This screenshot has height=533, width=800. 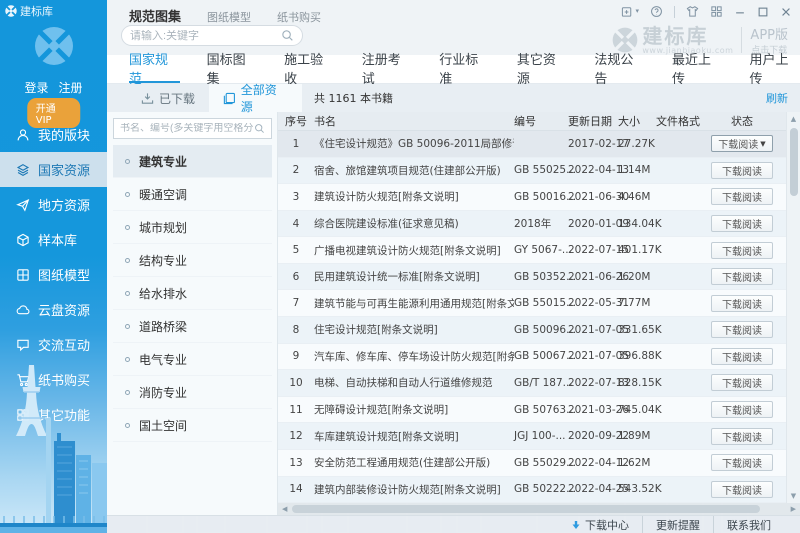 I want to click on contact-us-button: 联系我们, so click(x=748, y=524).